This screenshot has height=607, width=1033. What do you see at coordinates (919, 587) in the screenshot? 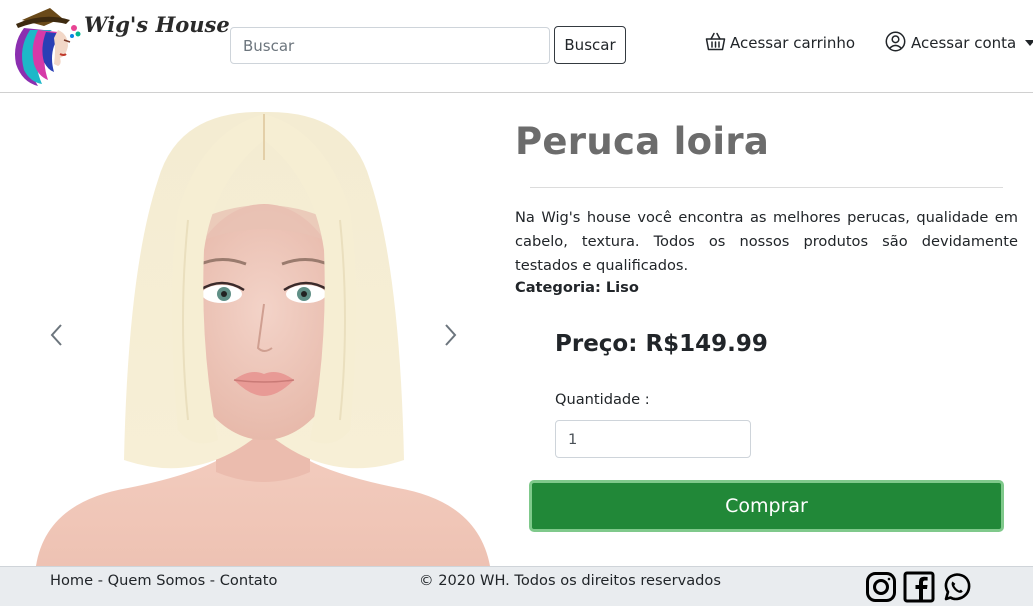
I see `facebook-icon` at bounding box center [919, 587].